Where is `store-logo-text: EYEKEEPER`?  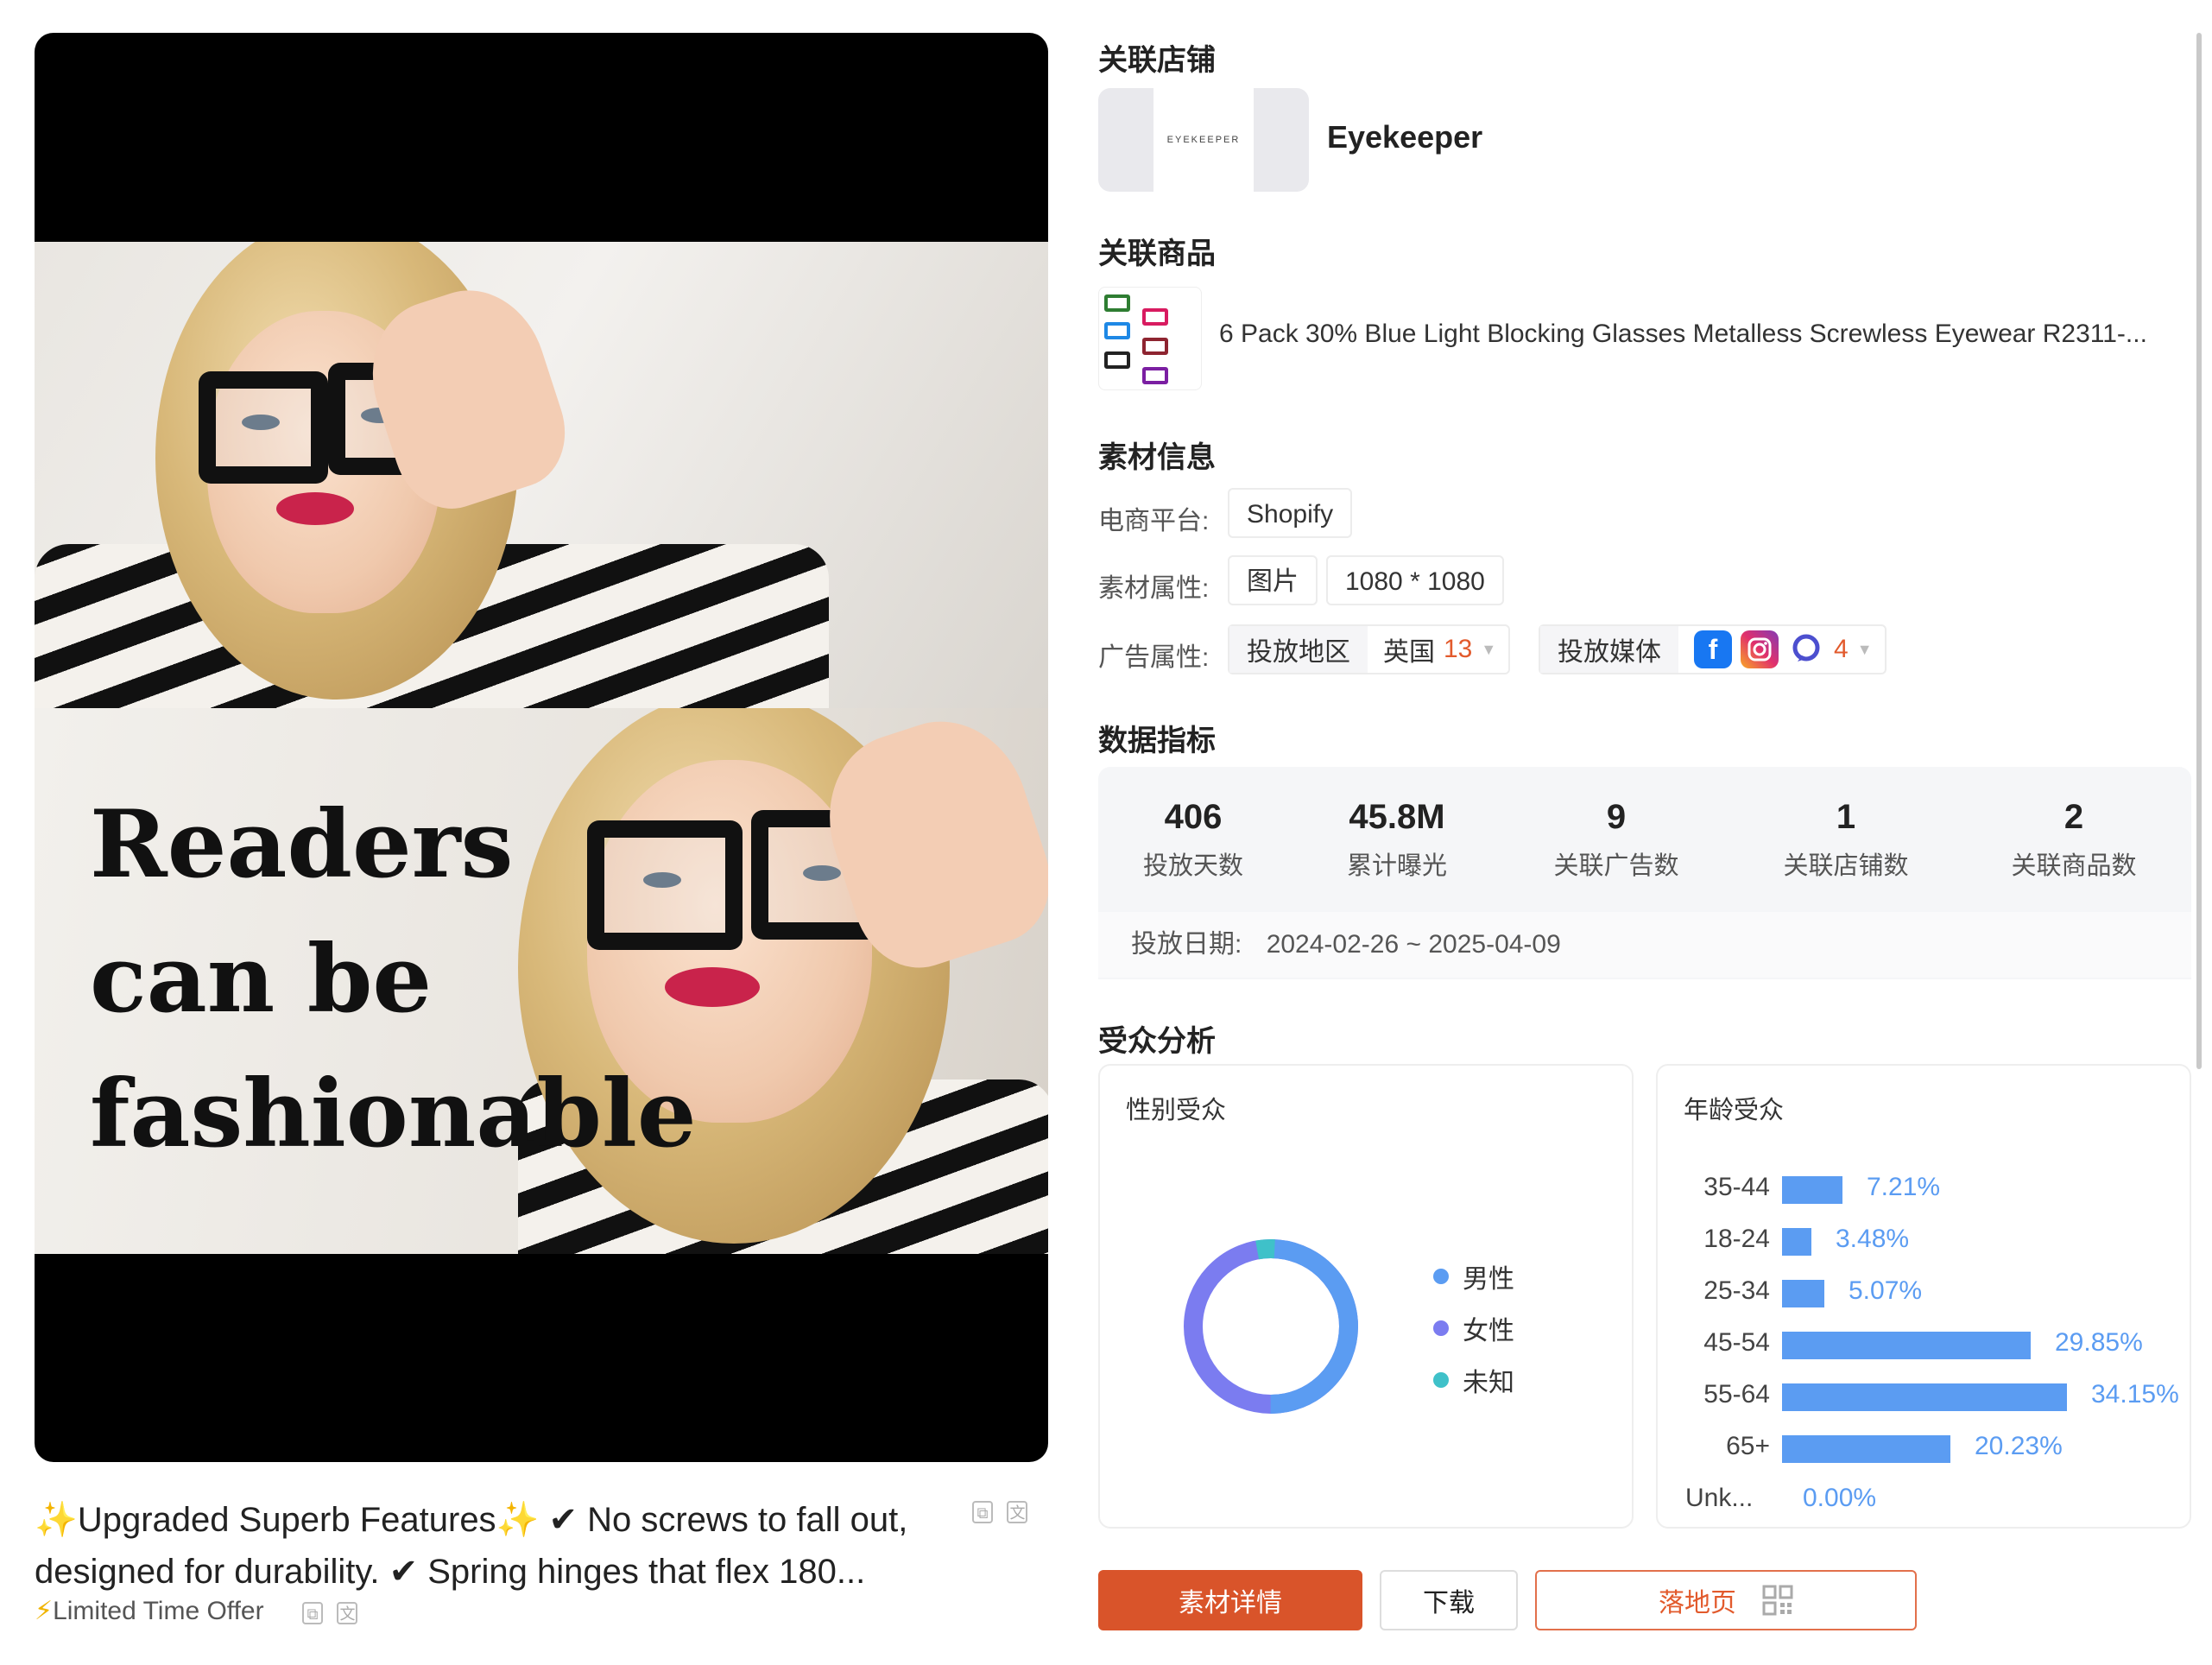 store-logo-text: EYEKEEPER is located at coordinates (1203, 140).